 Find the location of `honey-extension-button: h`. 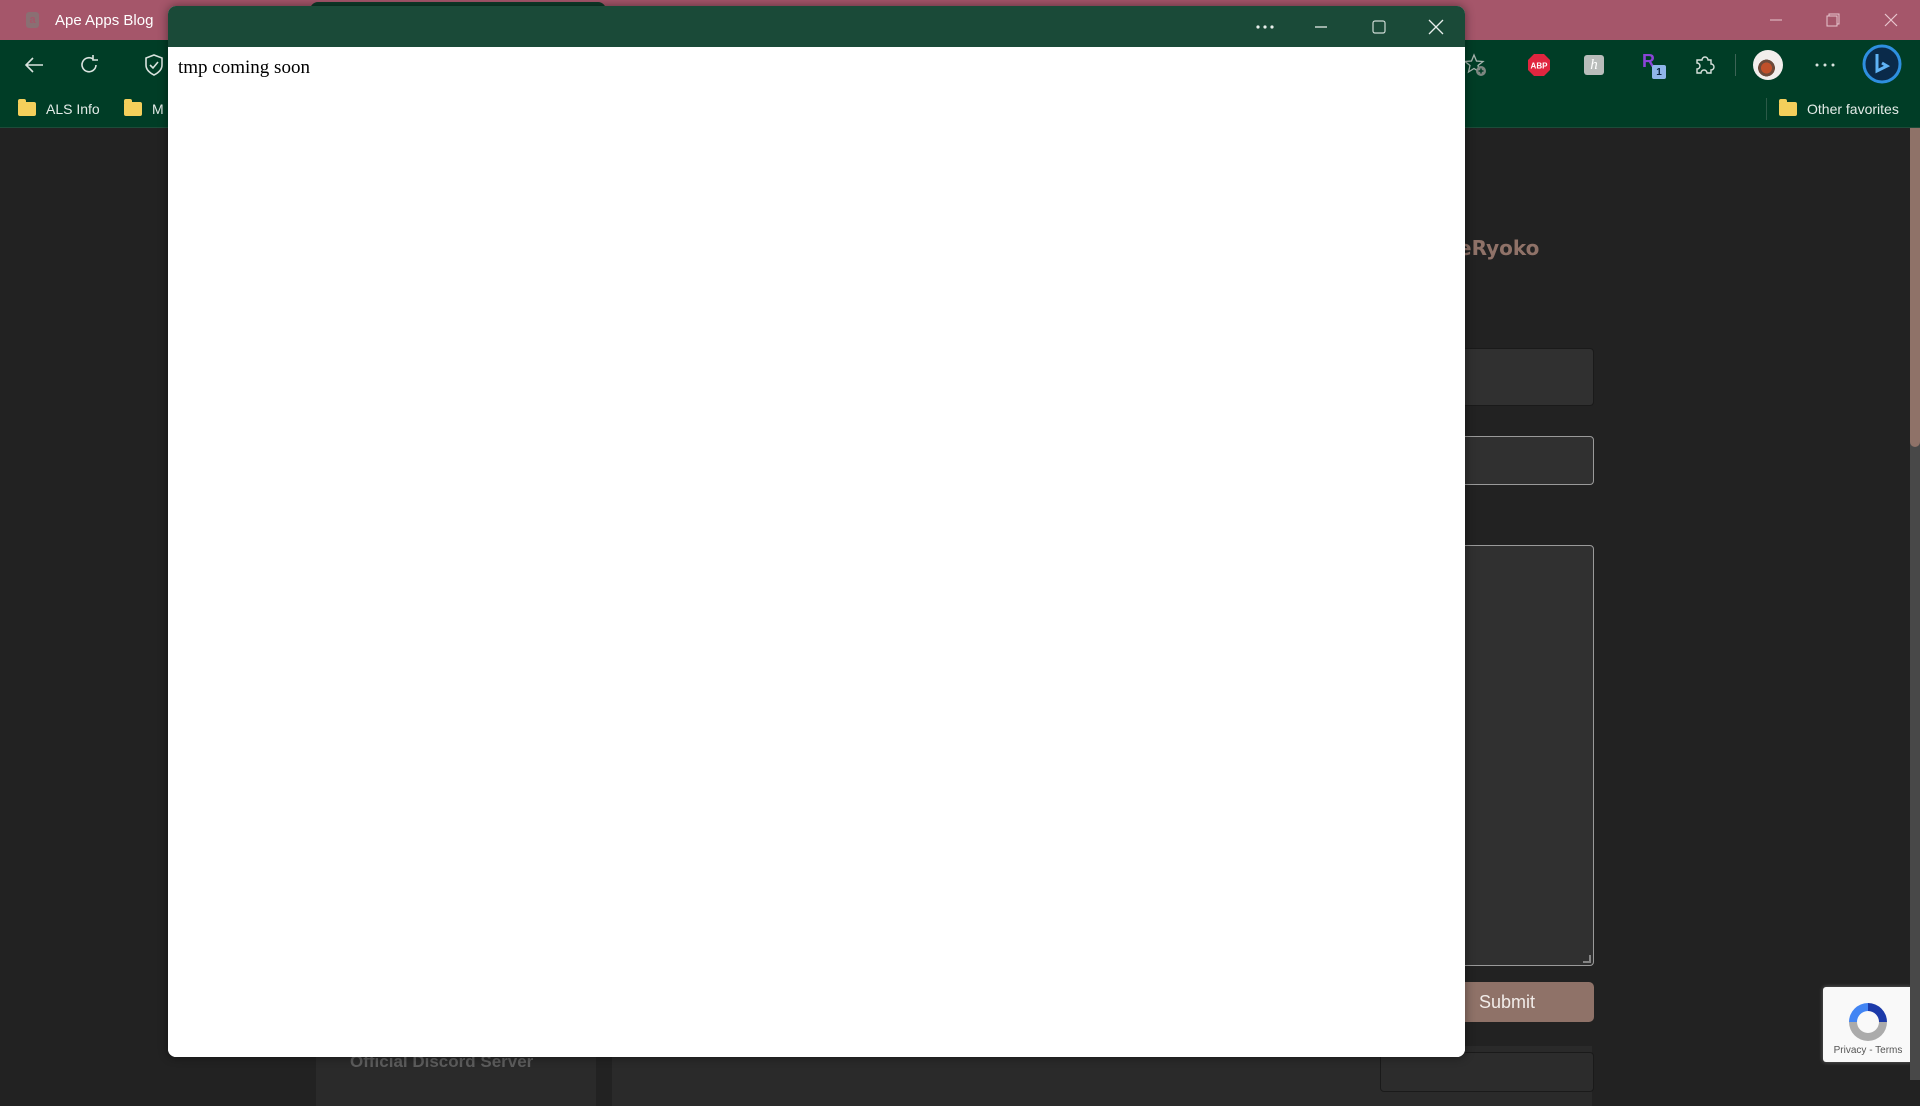

honey-extension-button: h is located at coordinates (1594, 65).